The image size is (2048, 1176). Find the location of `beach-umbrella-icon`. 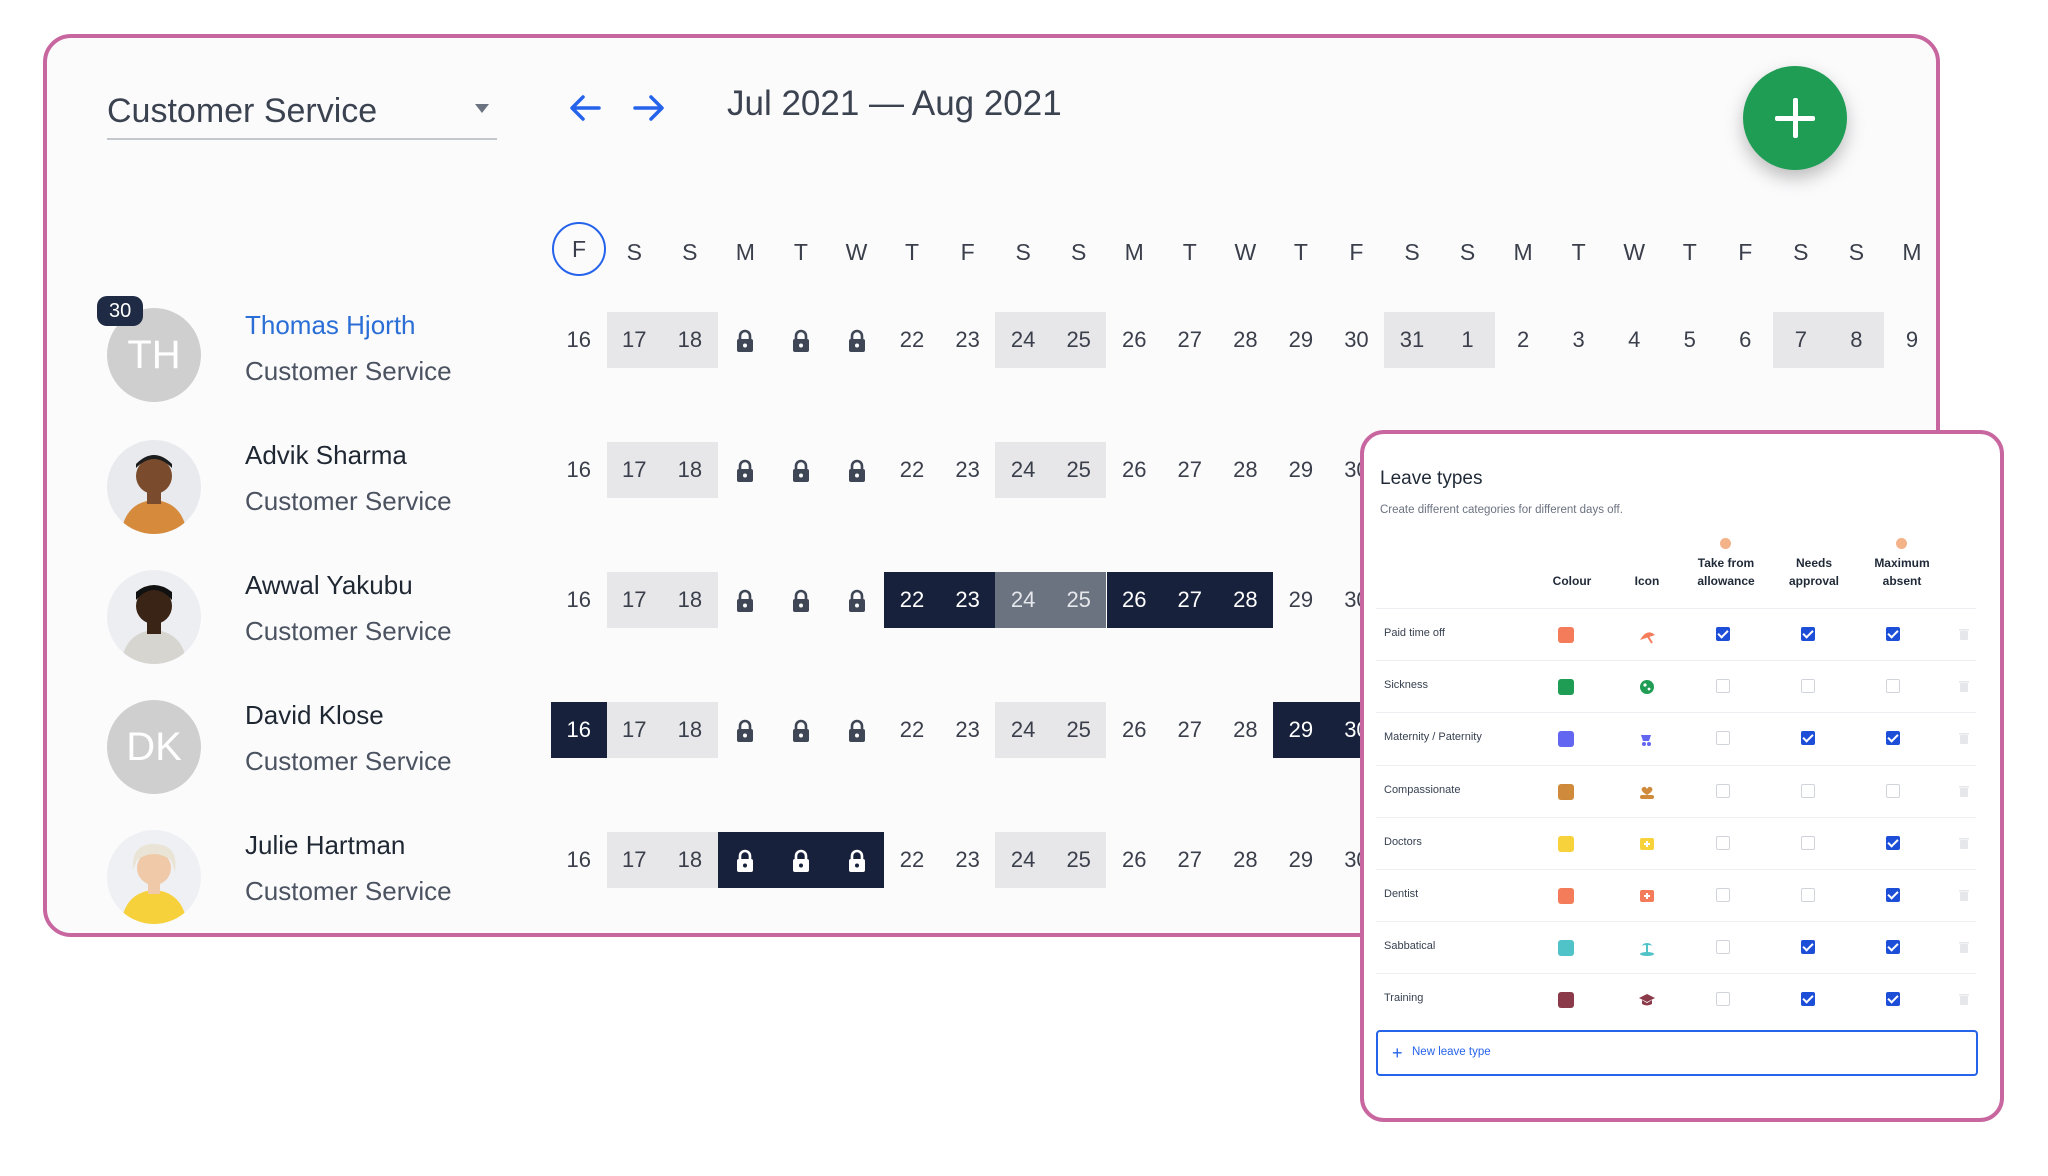

beach-umbrella-icon is located at coordinates (1647, 635).